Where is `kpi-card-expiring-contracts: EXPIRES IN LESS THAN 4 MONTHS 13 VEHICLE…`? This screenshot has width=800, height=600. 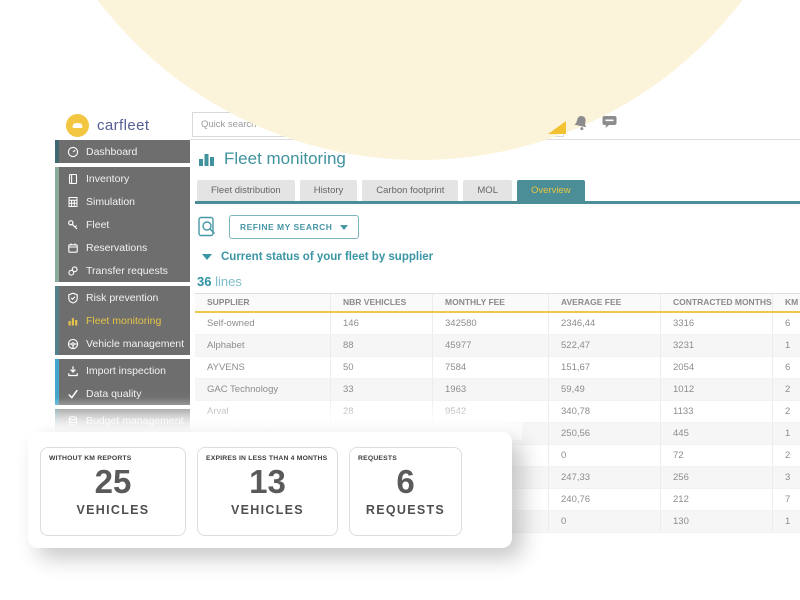
kpi-card-expiring-contracts: EXPIRES IN LESS THAN 4 MONTHS 13 VEHICLE… is located at coordinates (267, 491).